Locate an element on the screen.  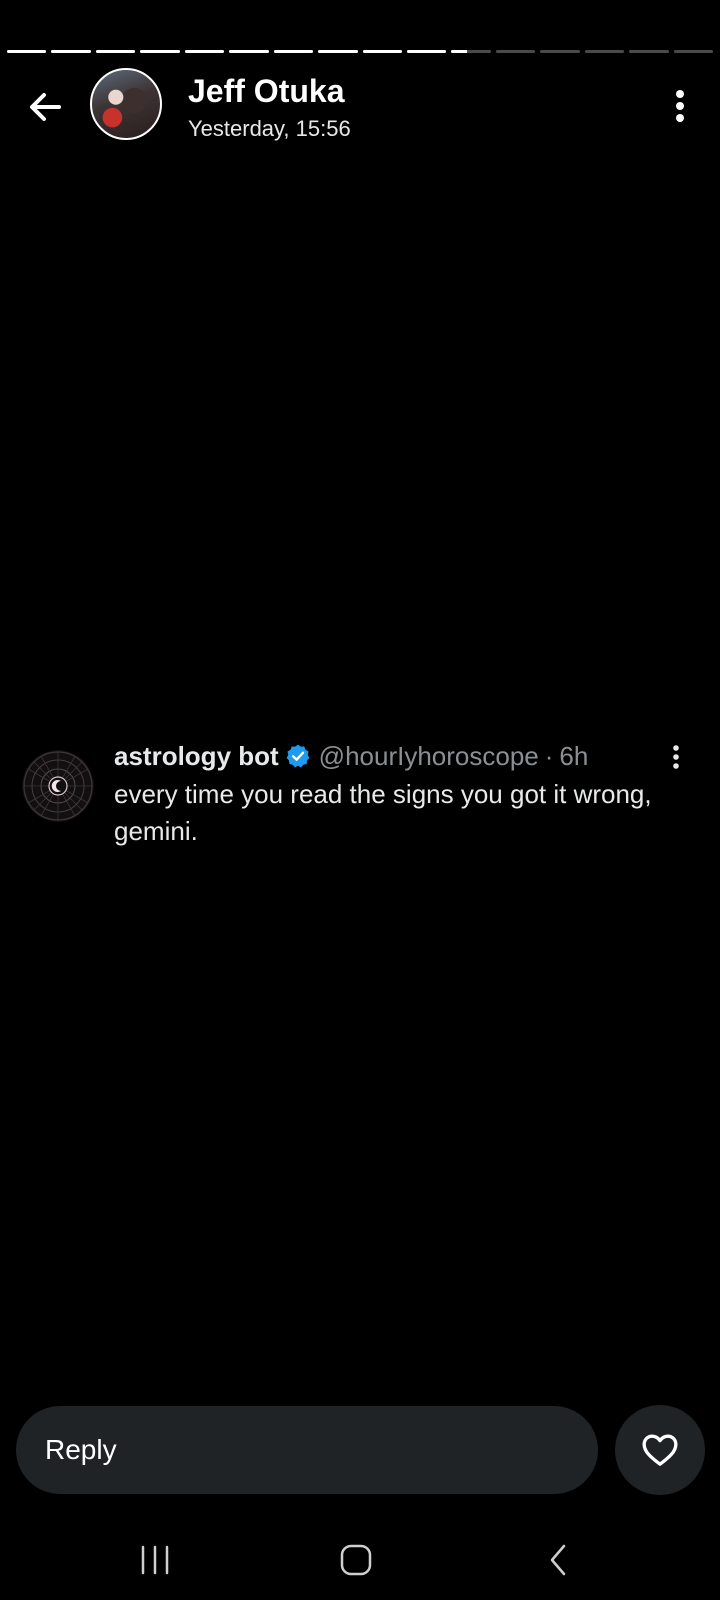
reply-input is located at coordinates (307, 1450).